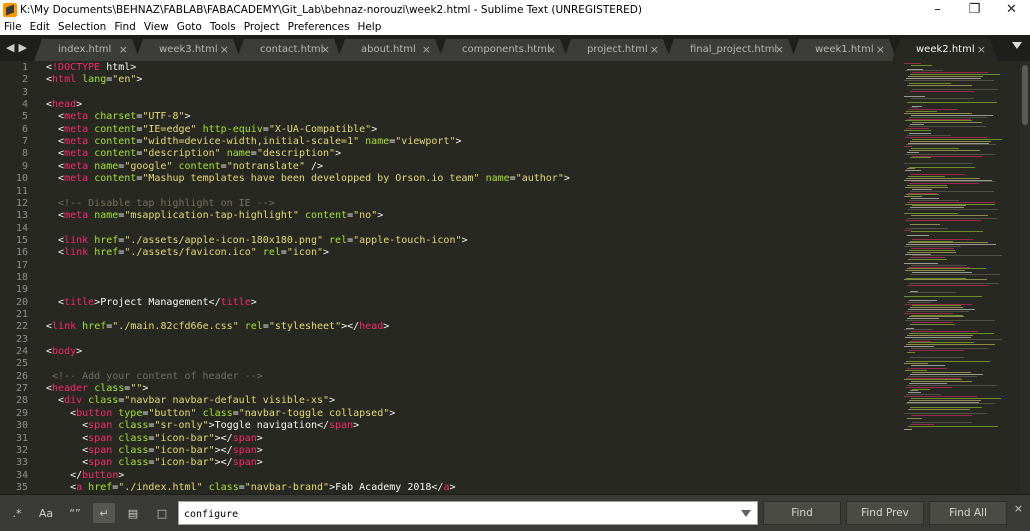  I want to click on find-field, so click(468, 513).